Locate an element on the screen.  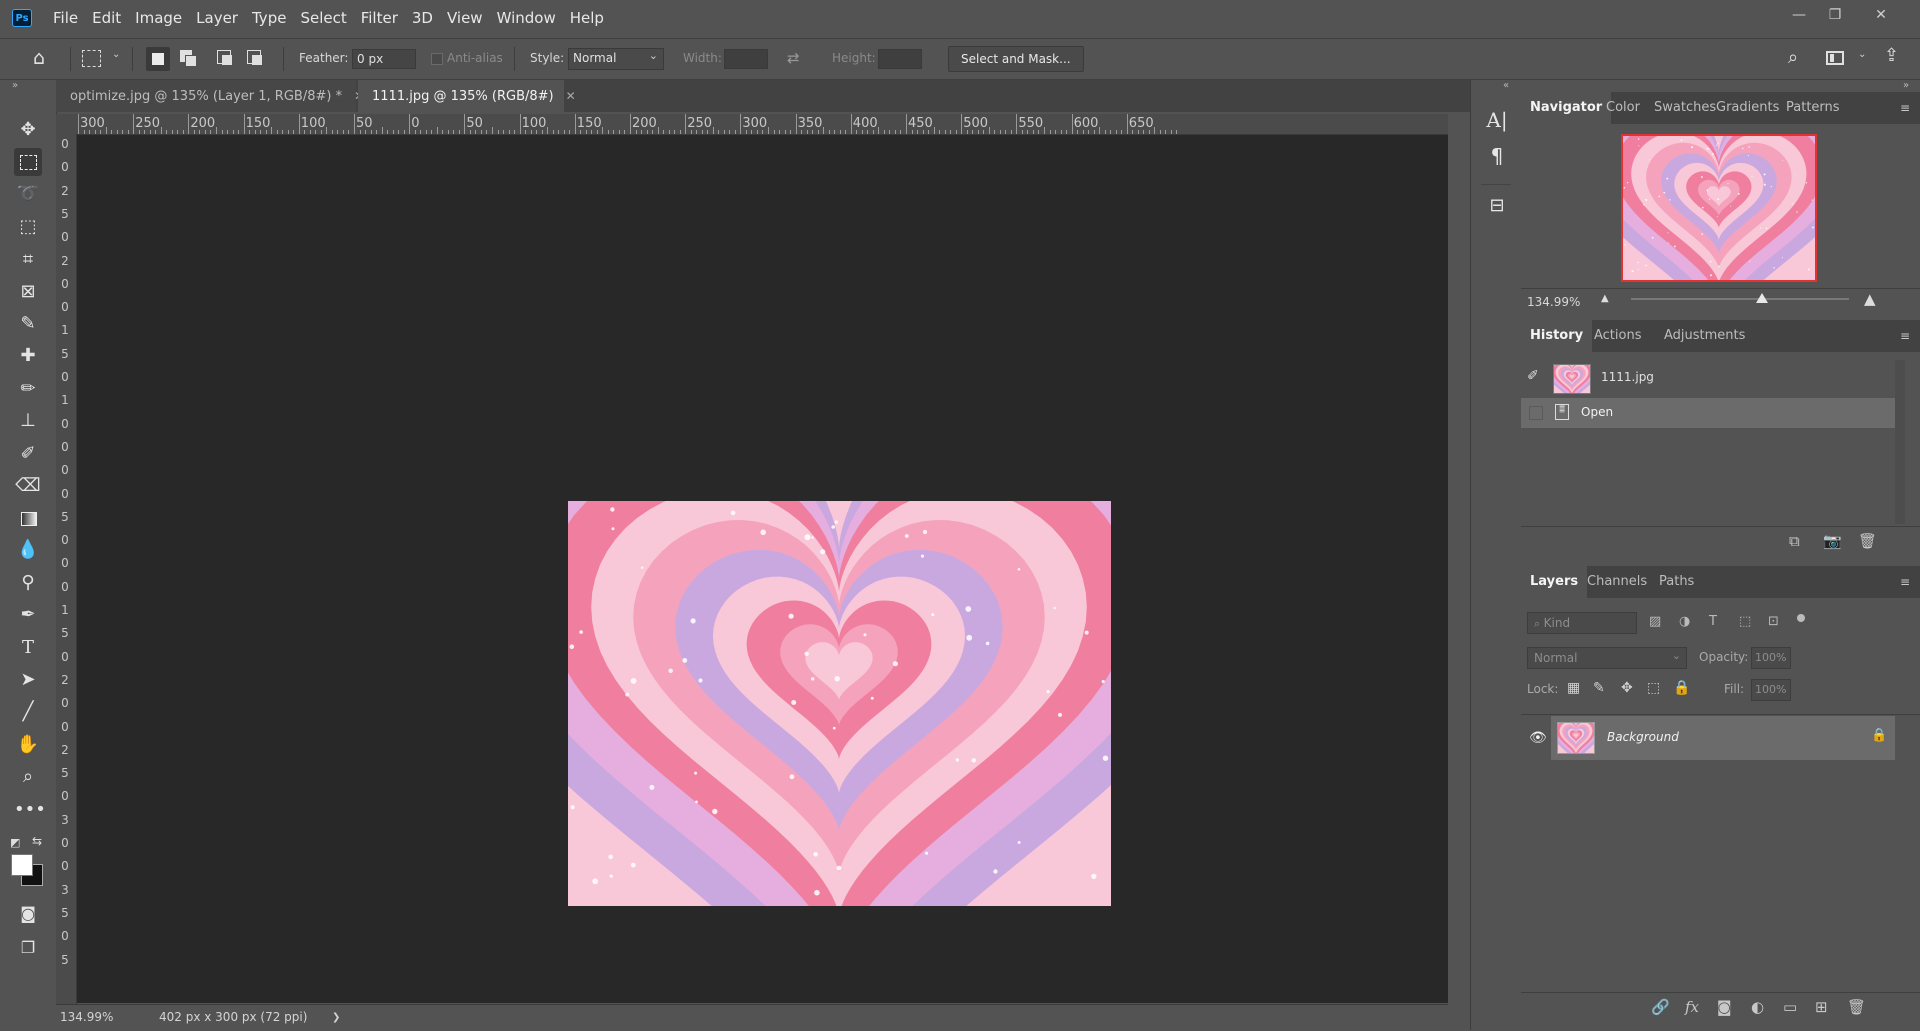
clone-stamp-tool-icon: ⊥ is located at coordinates (28, 421).